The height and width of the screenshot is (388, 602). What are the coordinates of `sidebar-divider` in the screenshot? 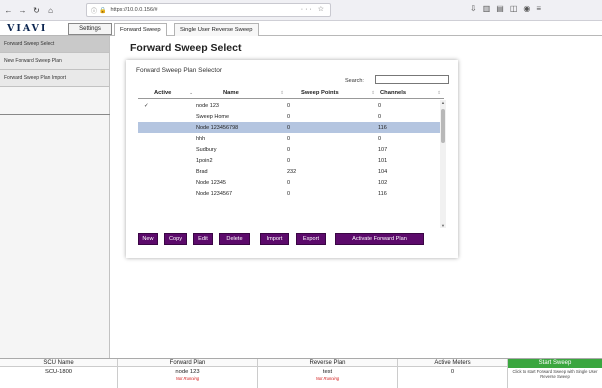 It's located at (55, 114).